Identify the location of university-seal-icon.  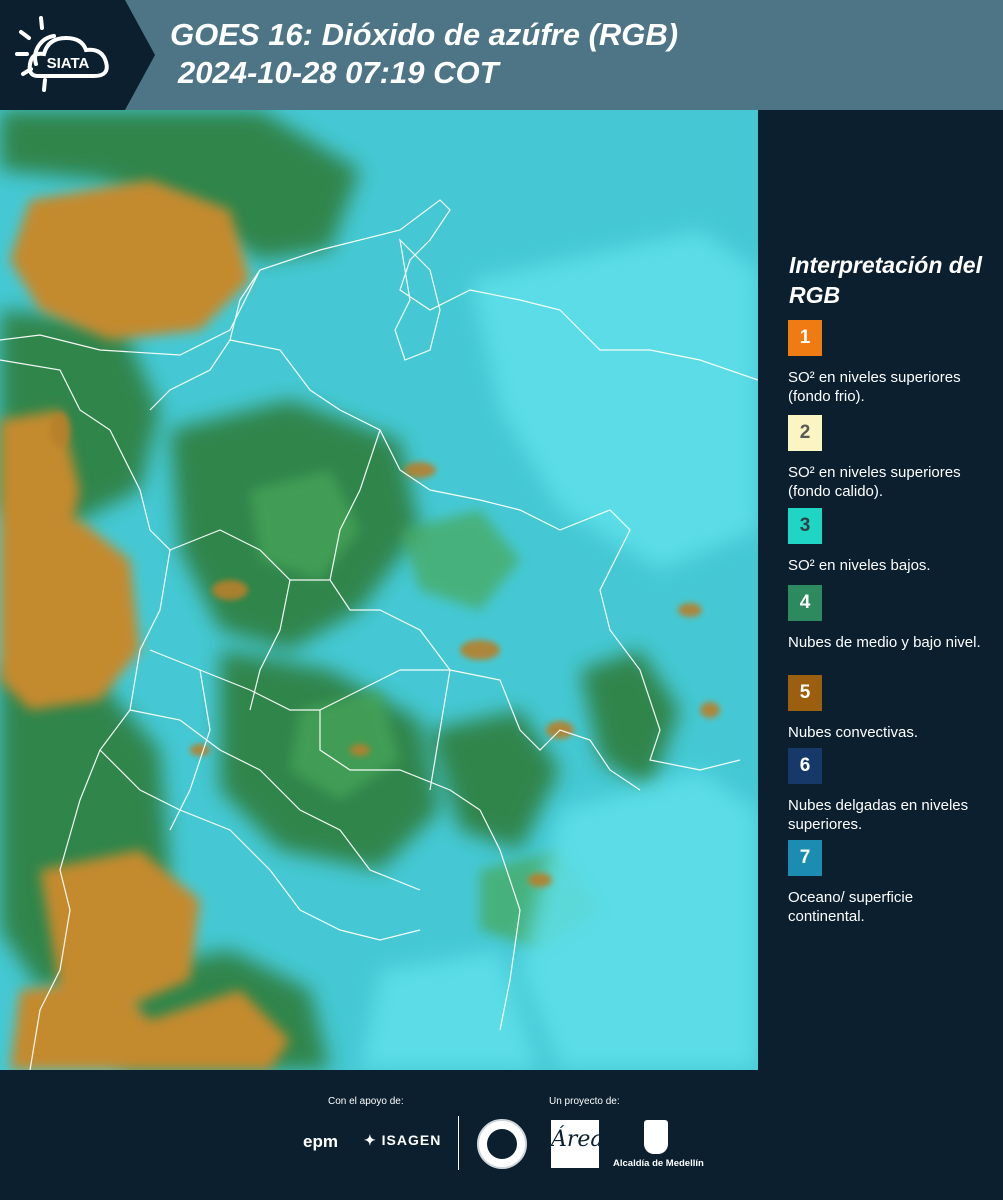
(502, 1144).